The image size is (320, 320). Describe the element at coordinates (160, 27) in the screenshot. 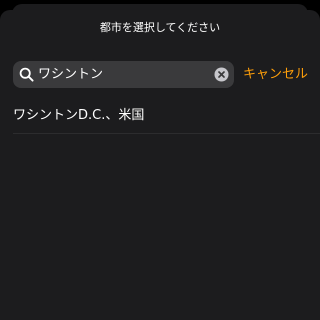

I see `sheet-title: 都市を選択してください` at that location.